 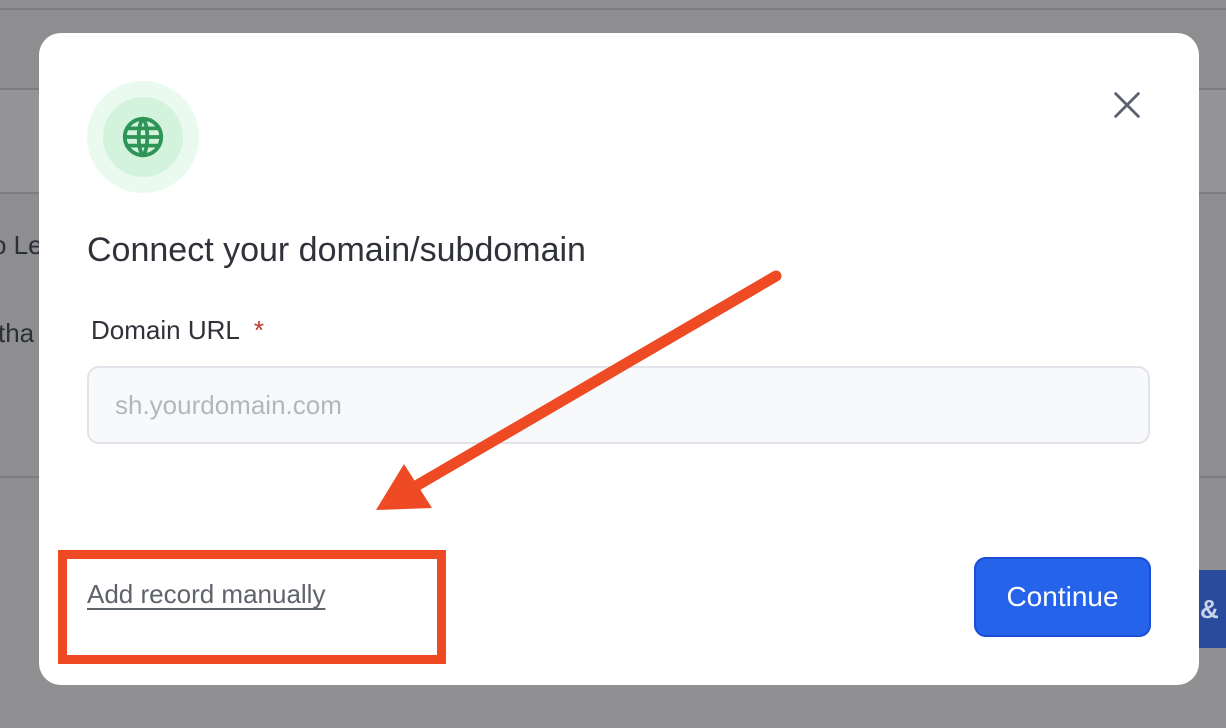 What do you see at coordinates (336, 250) in the screenshot?
I see `dialog-title: Connect your domain/subdomain` at bounding box center [336, 250].